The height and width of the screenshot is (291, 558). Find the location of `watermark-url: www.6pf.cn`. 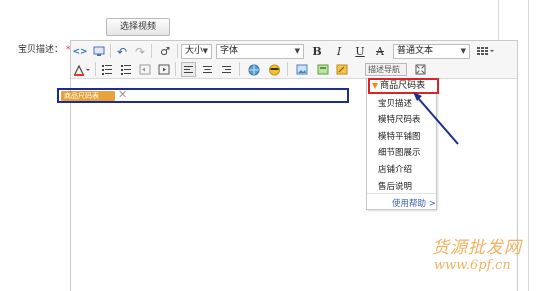

watermark-url: www.6pf.cn is located at coordinates (472, 265).